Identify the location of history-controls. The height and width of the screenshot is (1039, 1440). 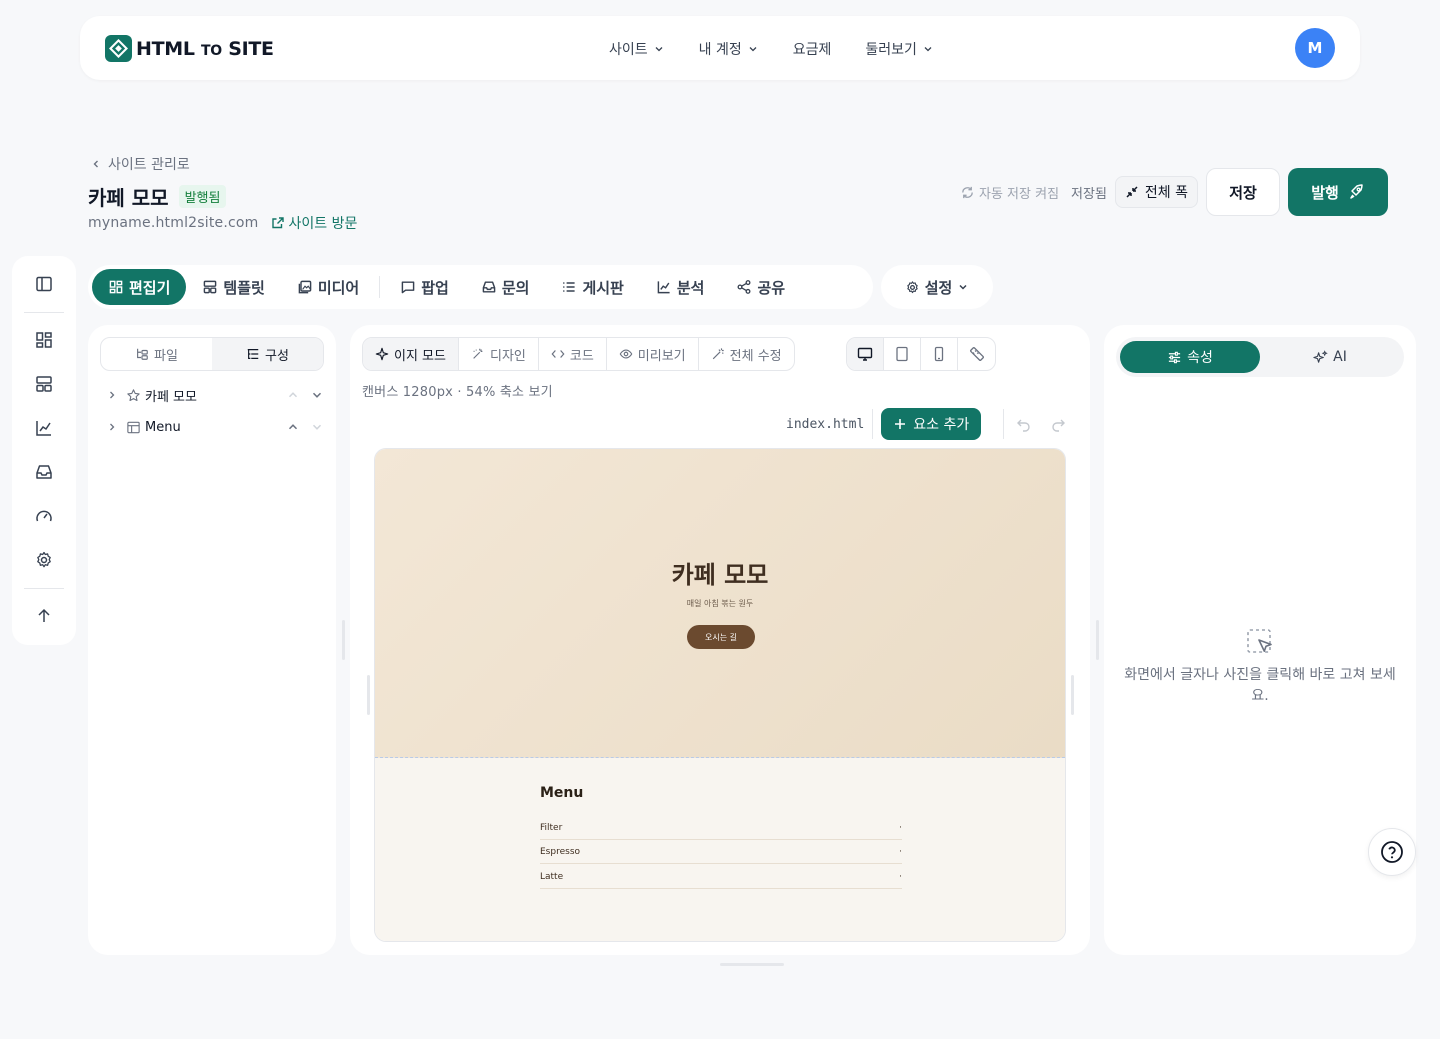
(1034, 424).